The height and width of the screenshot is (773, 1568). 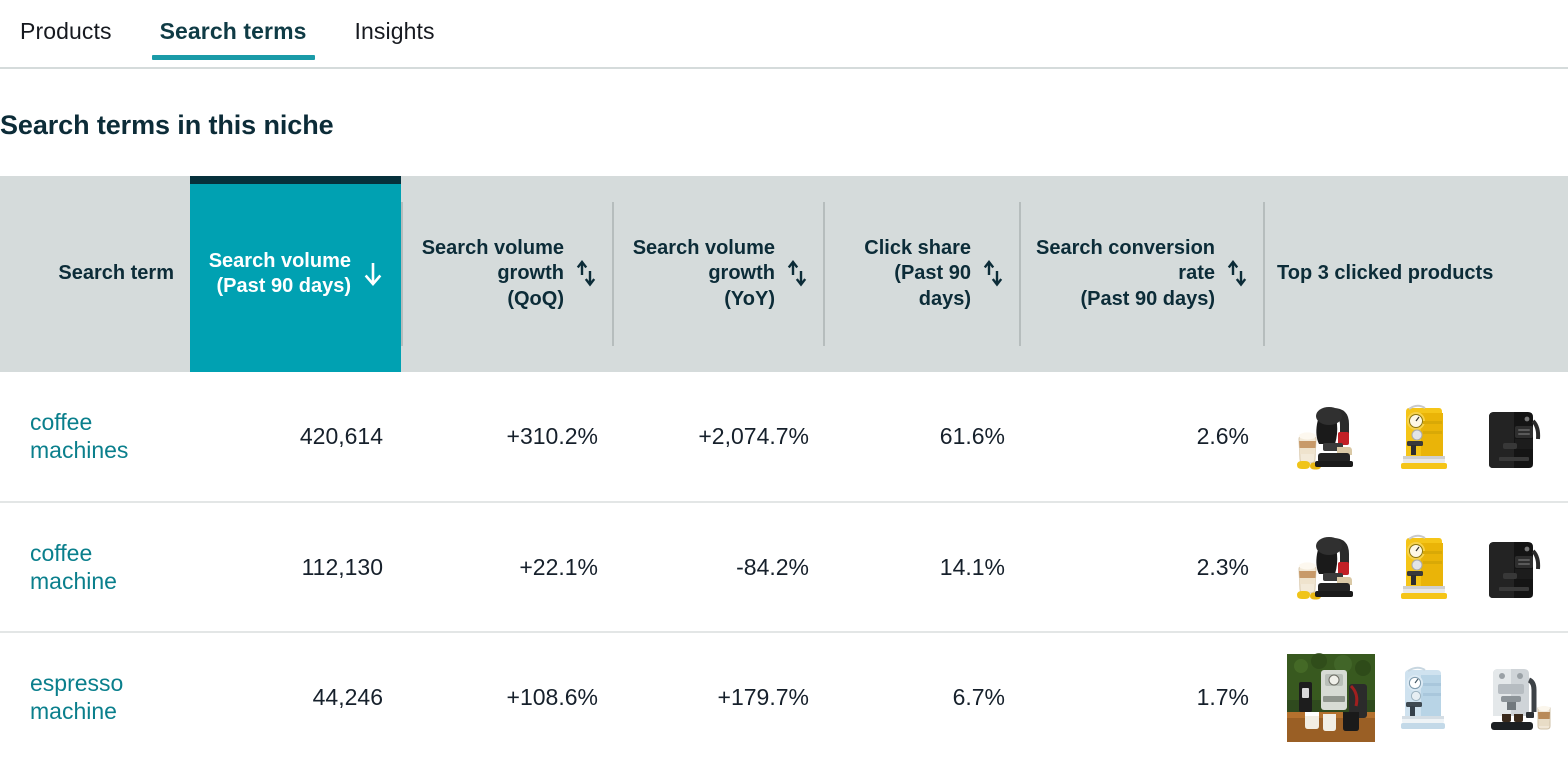 I want to click on column-header-search-volume-growth-yoy: Search volume growth (YoY), so click(x=717, y=274).